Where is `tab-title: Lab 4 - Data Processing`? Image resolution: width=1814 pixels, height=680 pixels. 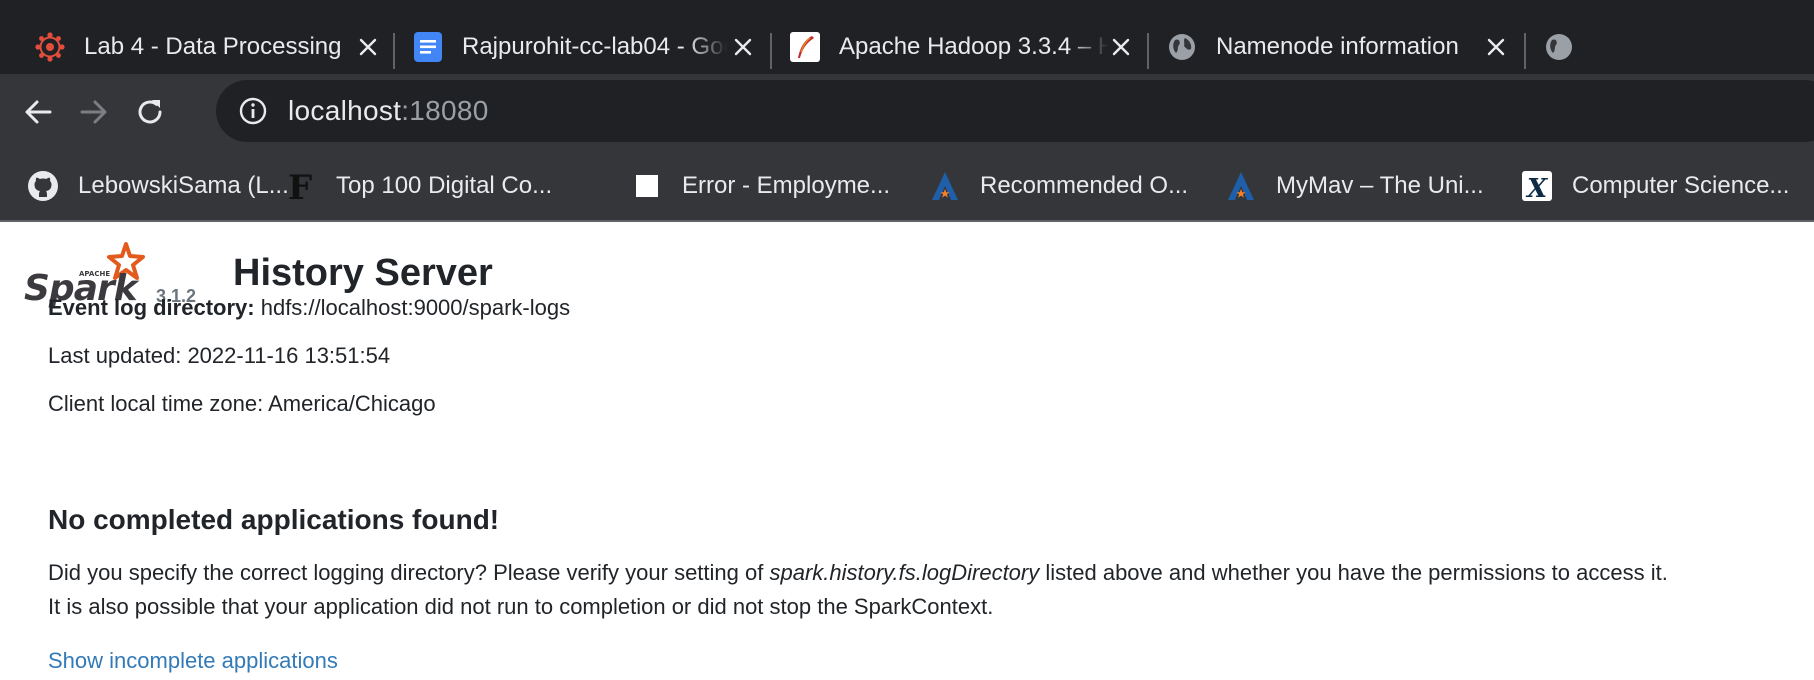 tab-title: Lab 4 - Data Processing is located at coordinates (213, 46).